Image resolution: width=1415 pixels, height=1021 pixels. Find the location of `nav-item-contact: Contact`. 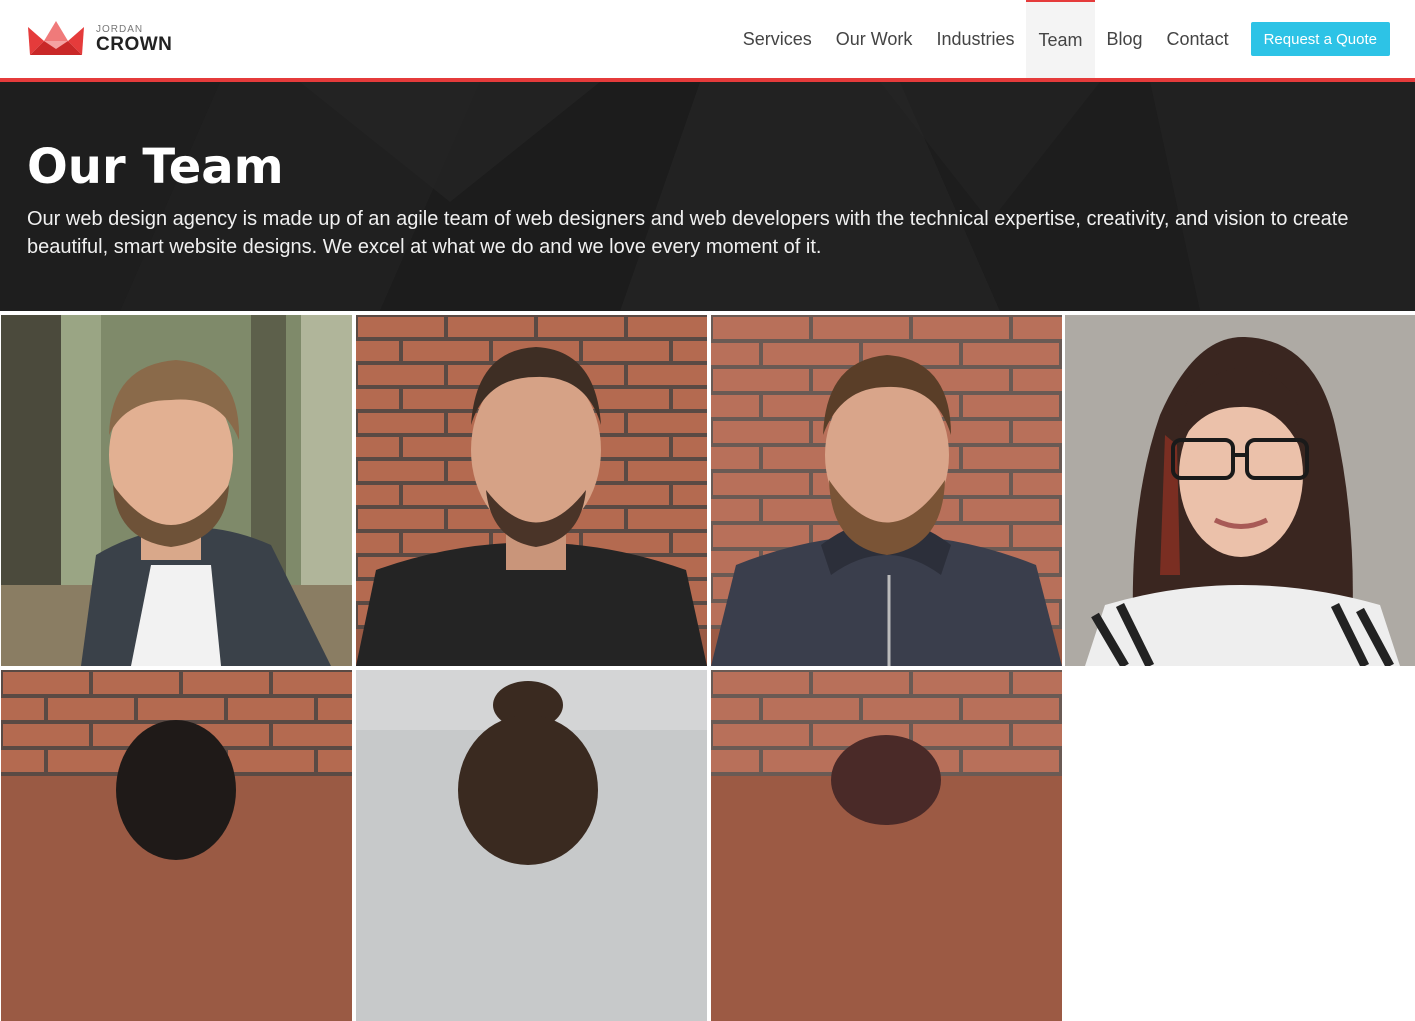

nav-item-contact: Contact is located at coordinates (1198, 39).